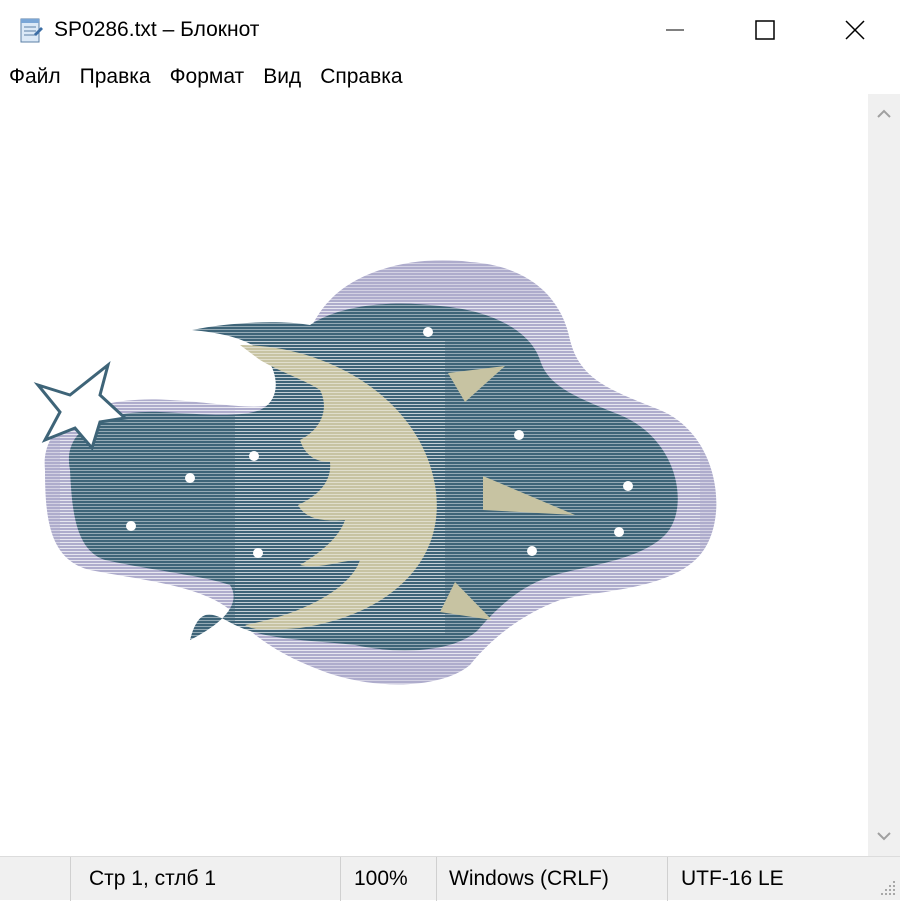 The width and height of the screenshot is (900, 901). Describe the element at coordinates (888, 888) in the screenshot. I see `resize-grip-icon` at that location.